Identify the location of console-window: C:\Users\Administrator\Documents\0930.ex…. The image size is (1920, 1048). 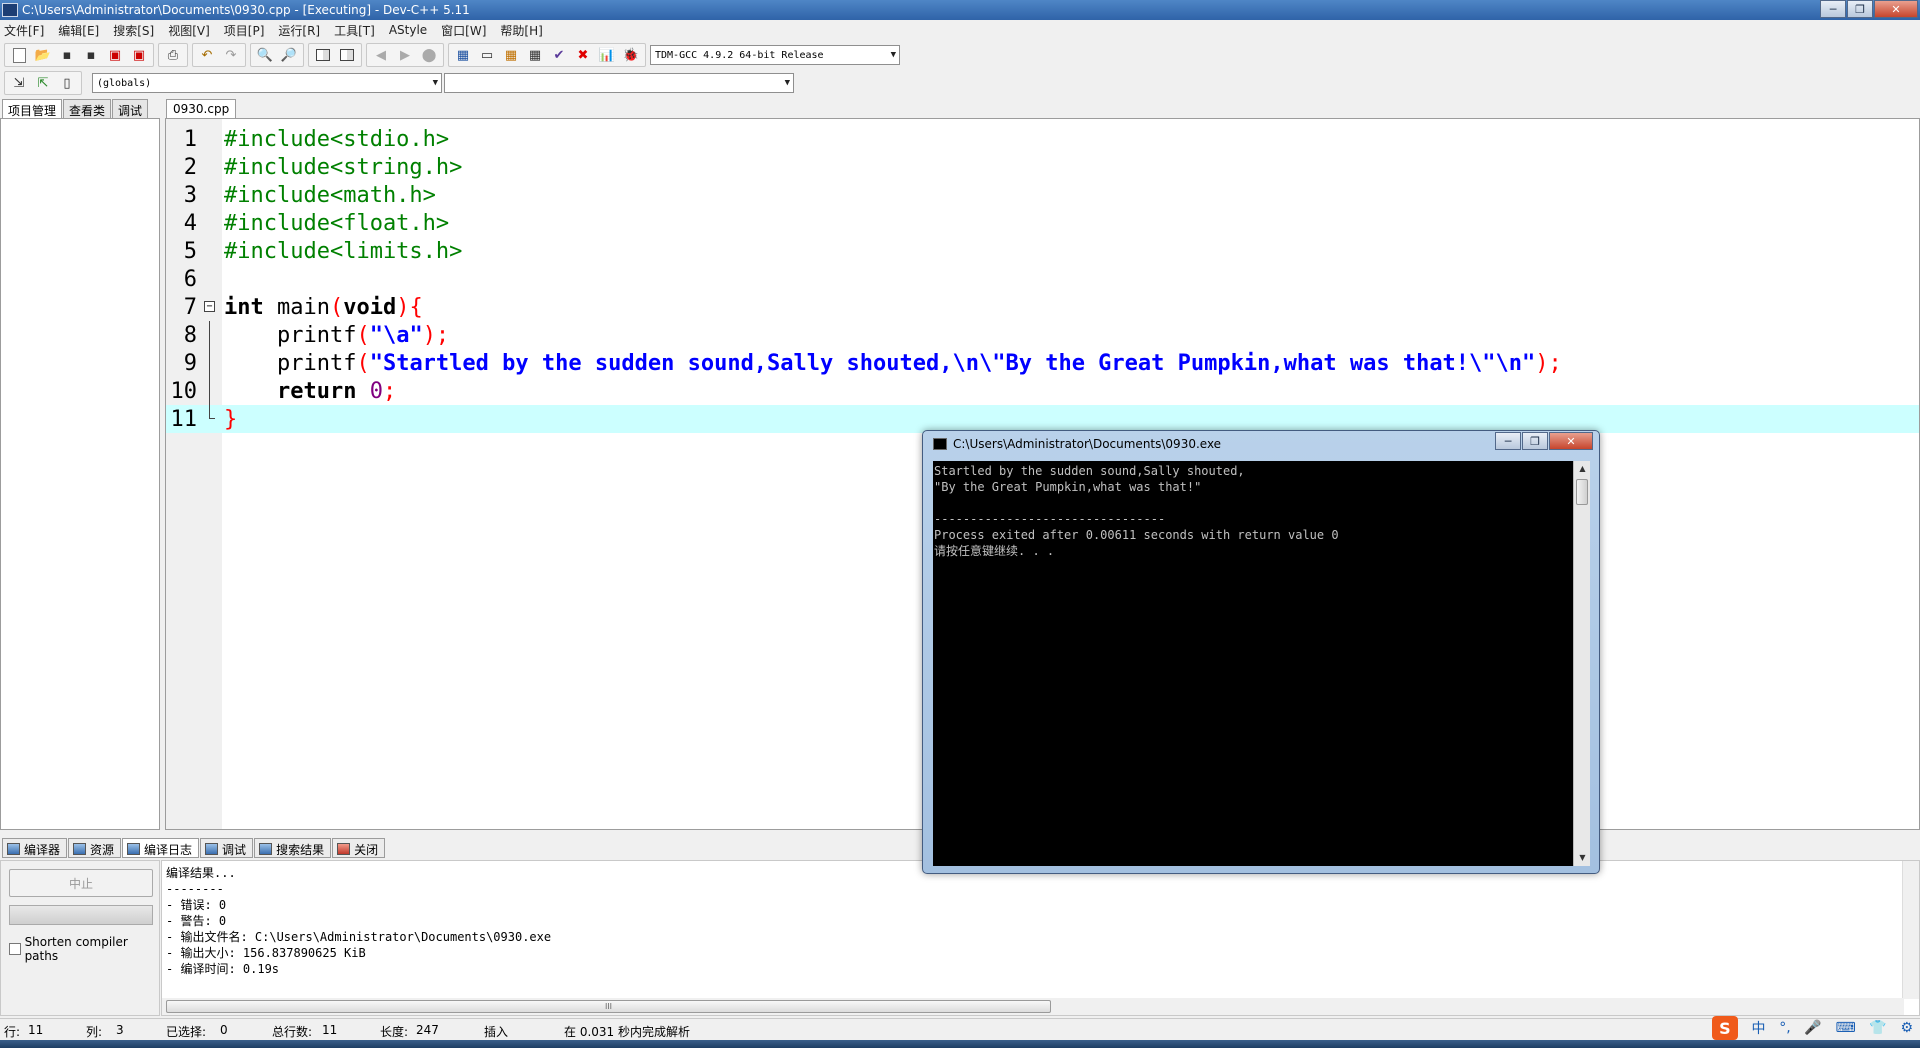
(1261, 652).